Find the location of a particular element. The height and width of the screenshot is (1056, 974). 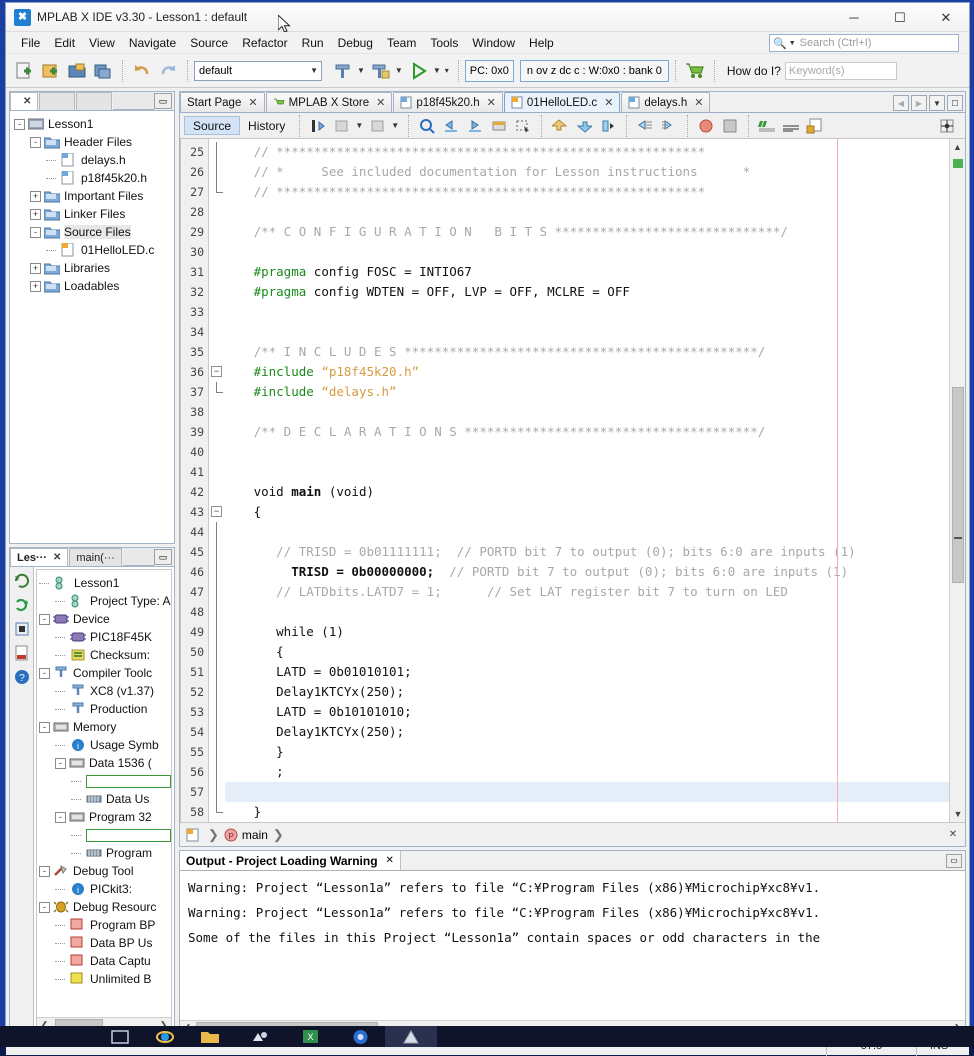

code-line: while (1) is located at coordinates (587, 632).